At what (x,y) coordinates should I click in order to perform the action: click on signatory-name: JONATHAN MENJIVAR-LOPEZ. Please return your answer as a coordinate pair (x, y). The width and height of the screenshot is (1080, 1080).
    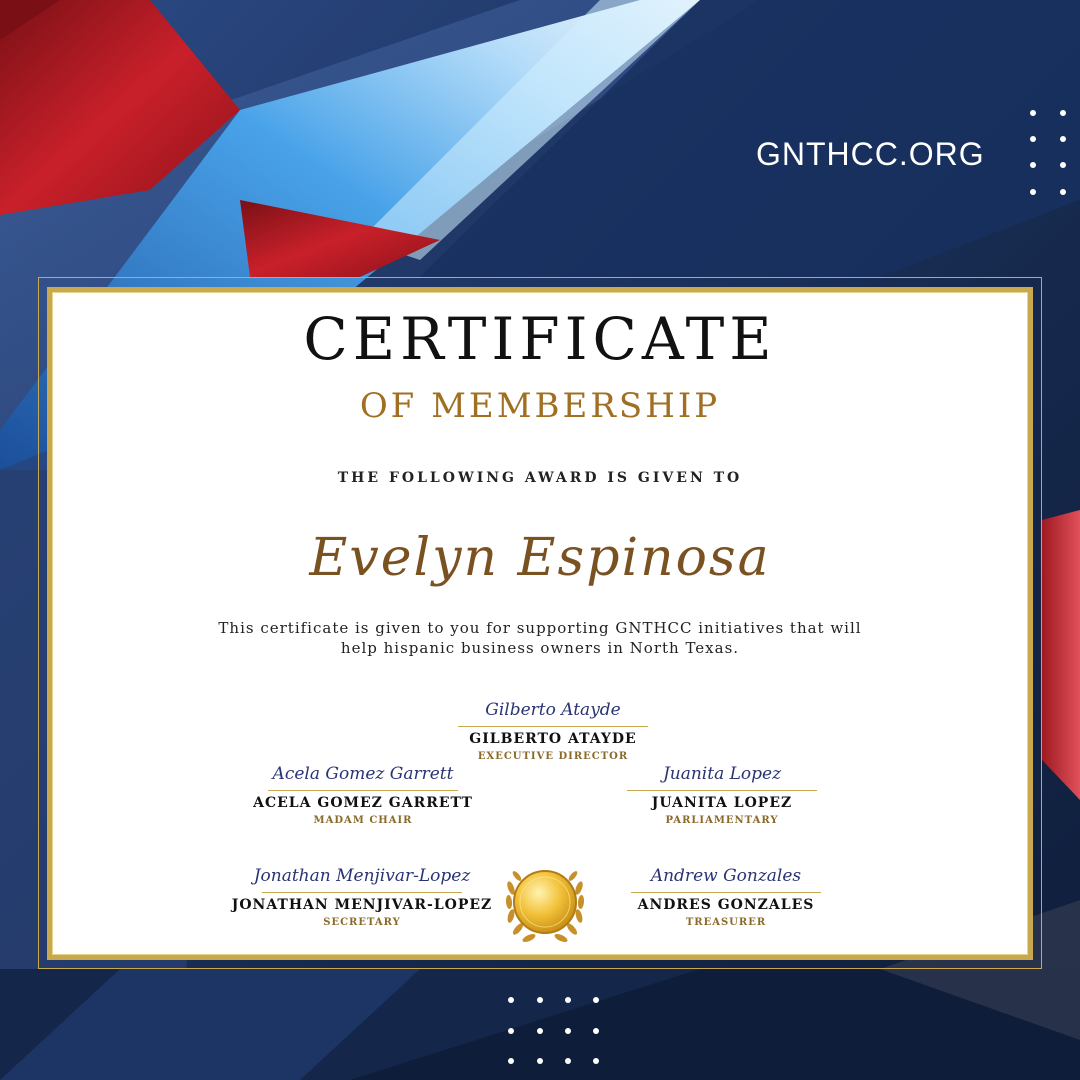
    Looking at the image, I should click on (362, 905).